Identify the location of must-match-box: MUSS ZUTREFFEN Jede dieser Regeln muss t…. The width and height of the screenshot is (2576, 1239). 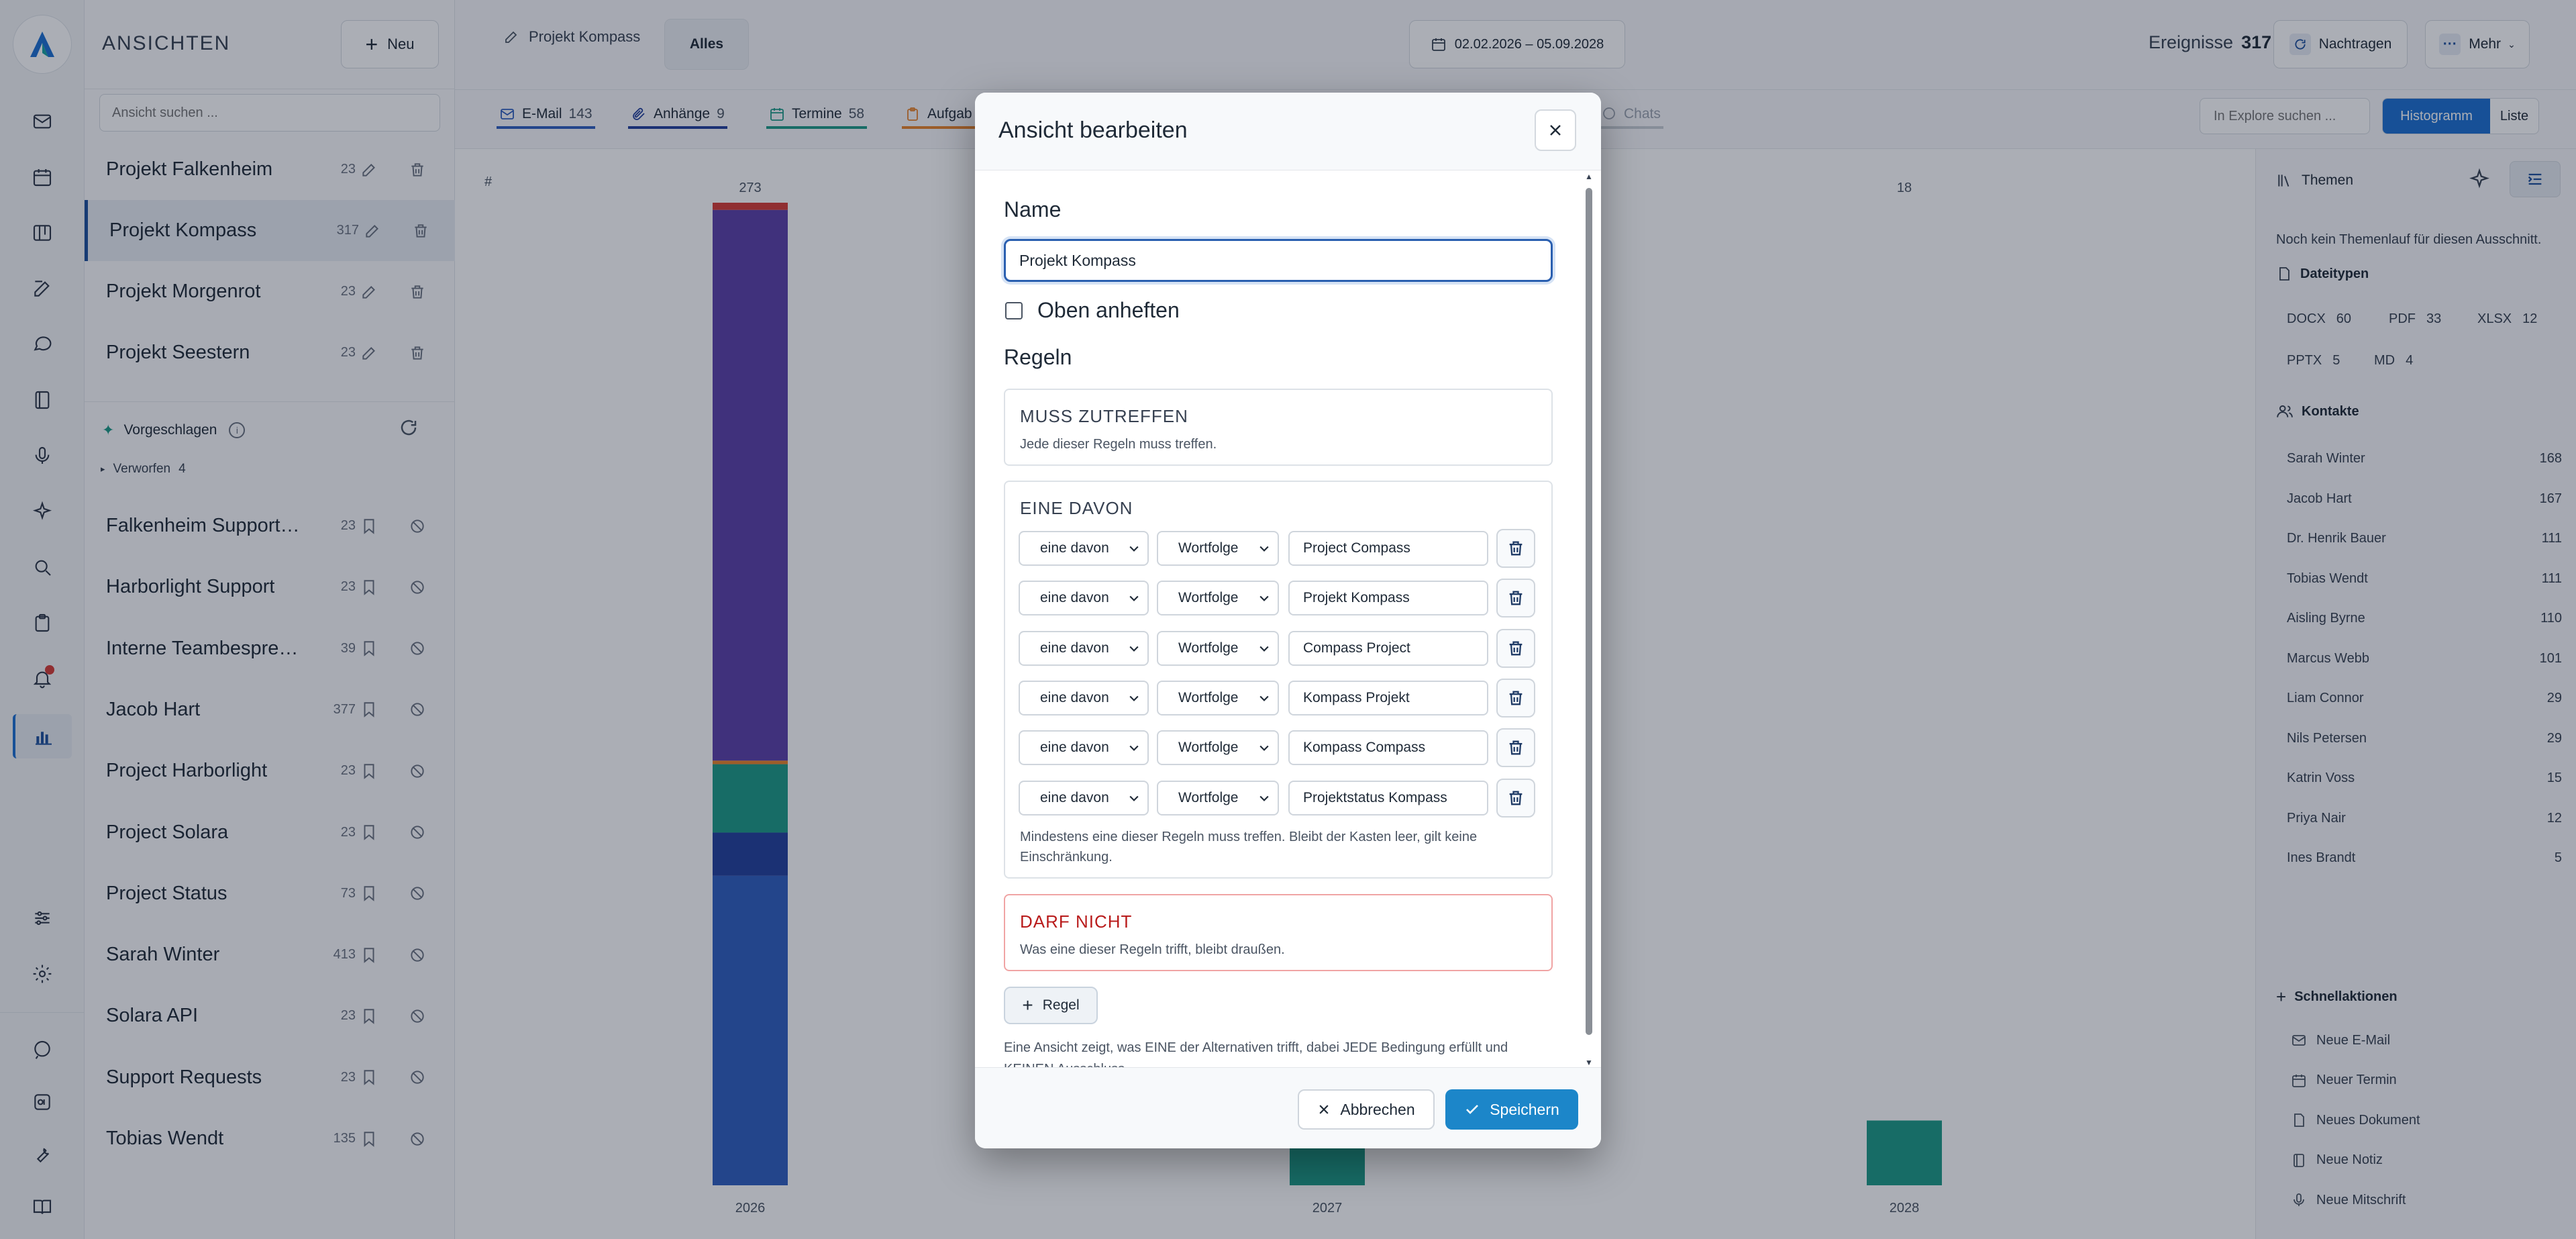
(1278, 427).